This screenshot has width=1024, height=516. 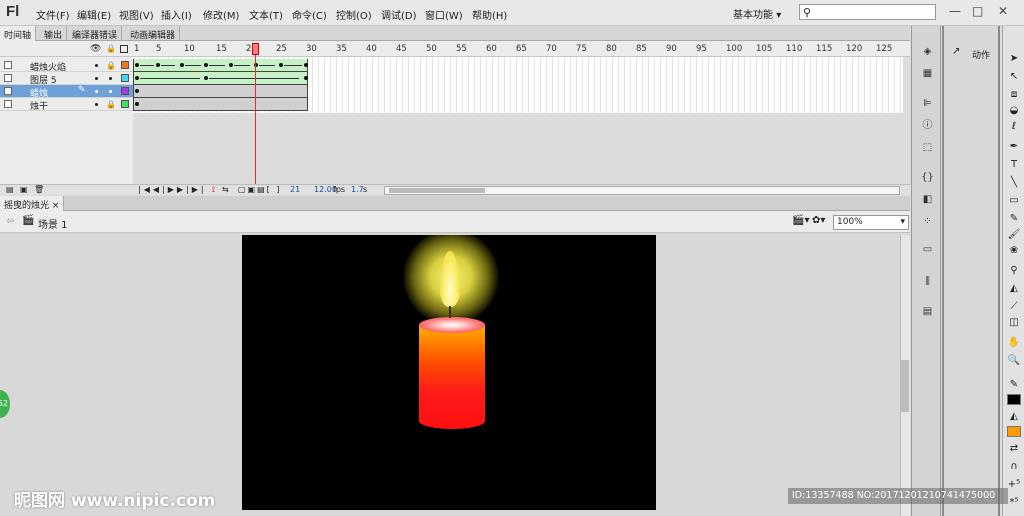 I want to click on swap-colors-icon: ⇄, so click(x=1014, y=449).